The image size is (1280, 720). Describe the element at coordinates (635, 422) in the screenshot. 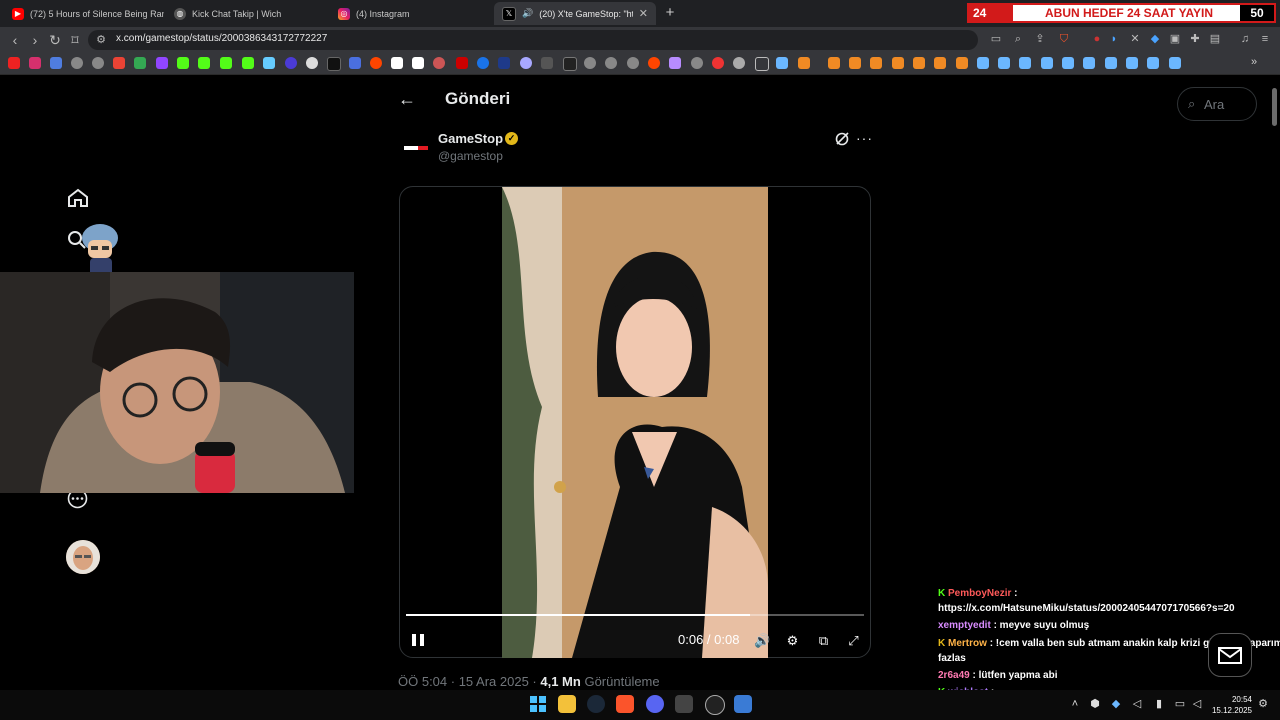

I see `video-frame` at that location.